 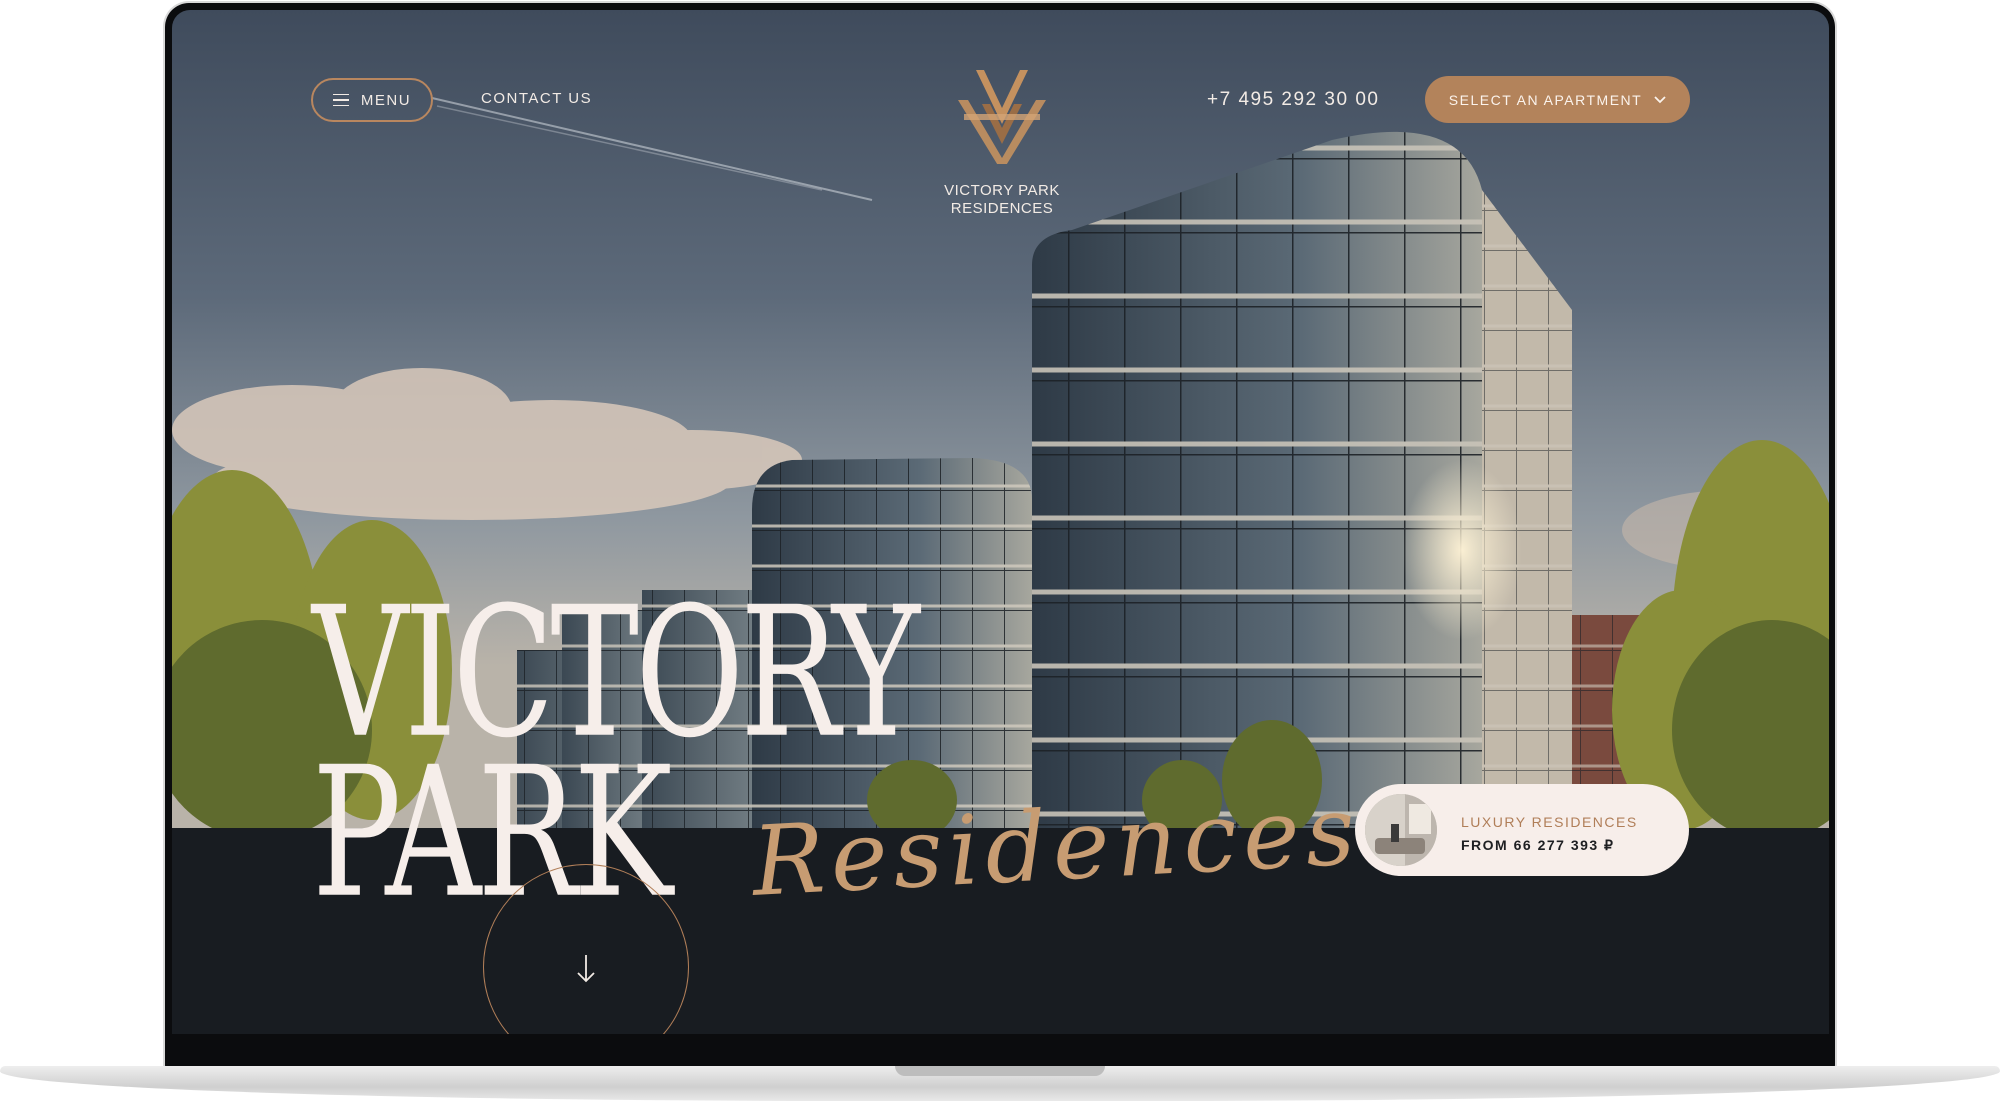 What do you see at coordinates (586, 969) in the screenshot?
I see `arrow-down-icon` at bounding box center [586, 969].